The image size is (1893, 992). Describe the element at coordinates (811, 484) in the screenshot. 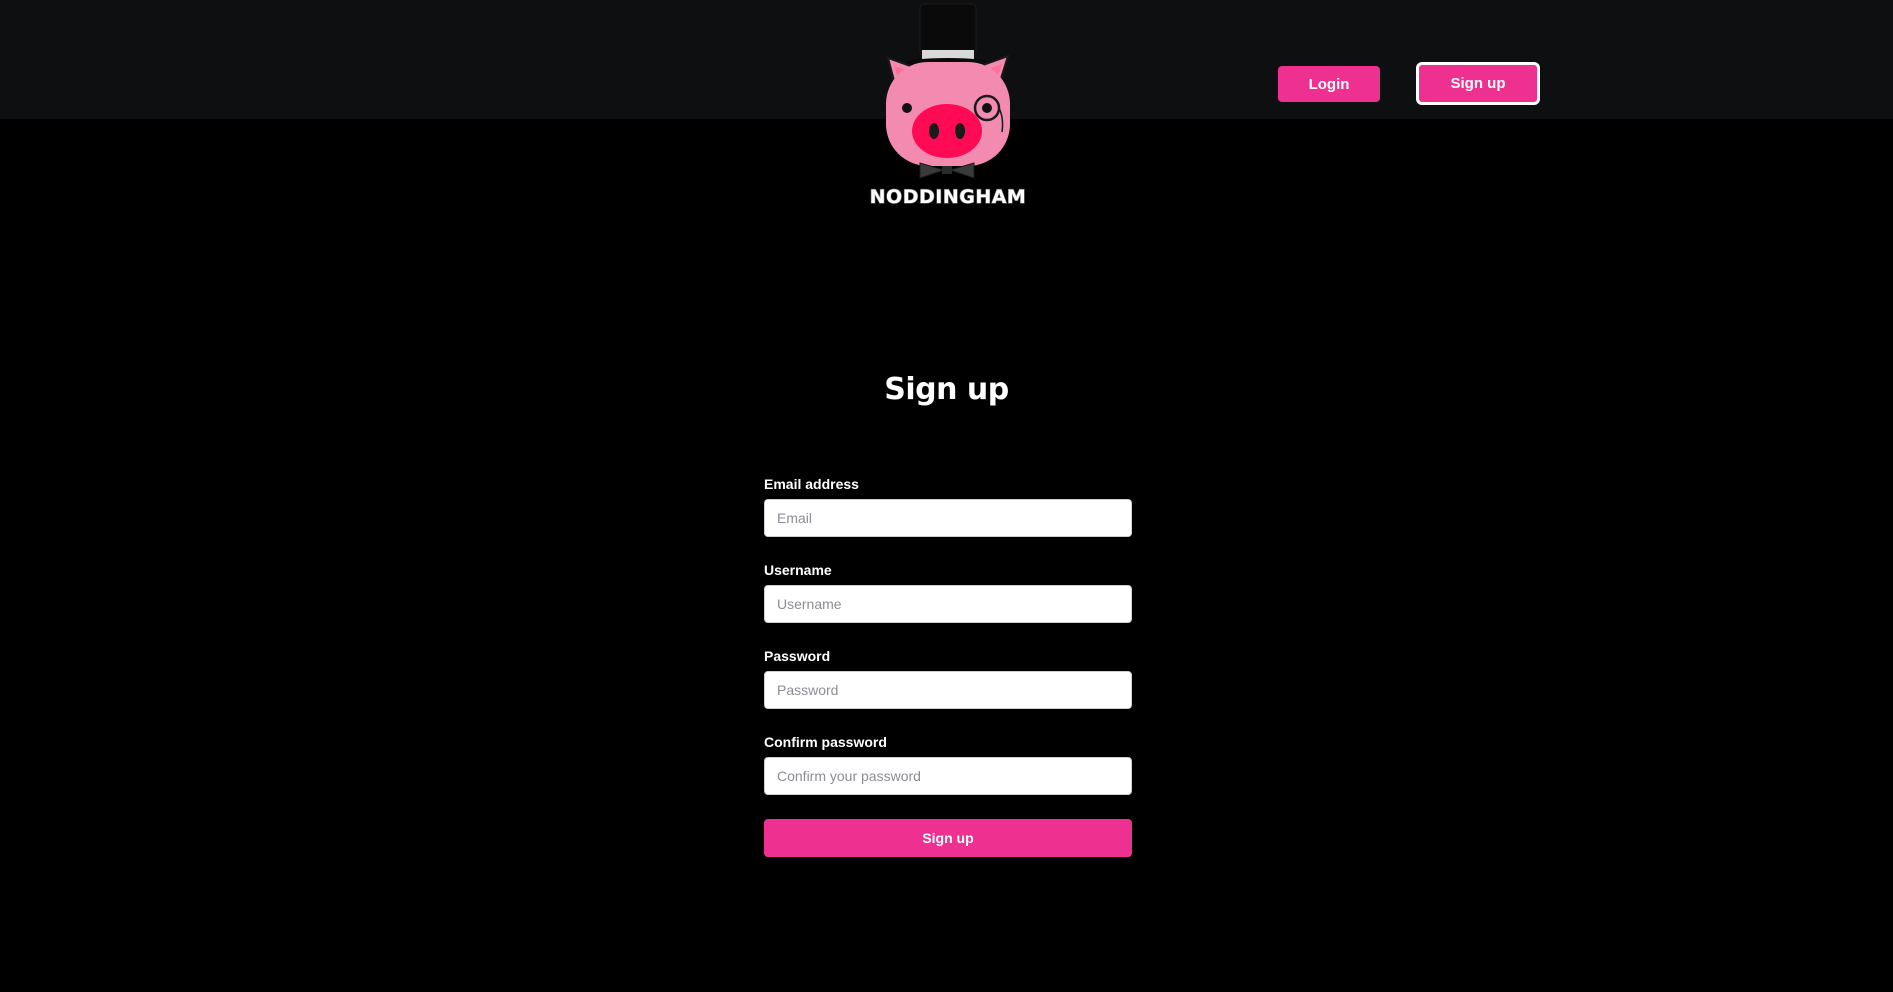

I see `email-label: Email address` at that location.